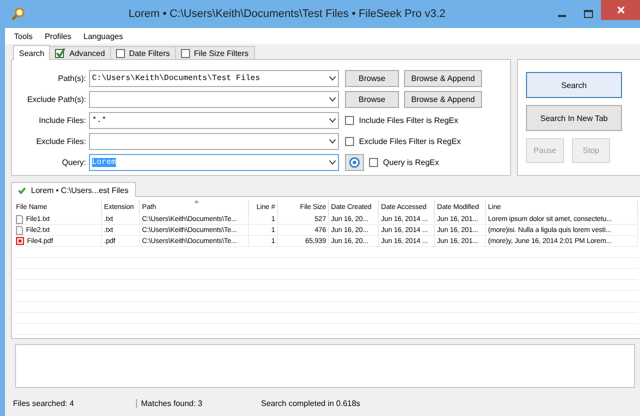 This screenshot has width=640, height=416. What do you see at coordinates (310, 403) in the screenshot?
I see `status-text: Search completed in 0.618s` at bounding box center [310, 403].